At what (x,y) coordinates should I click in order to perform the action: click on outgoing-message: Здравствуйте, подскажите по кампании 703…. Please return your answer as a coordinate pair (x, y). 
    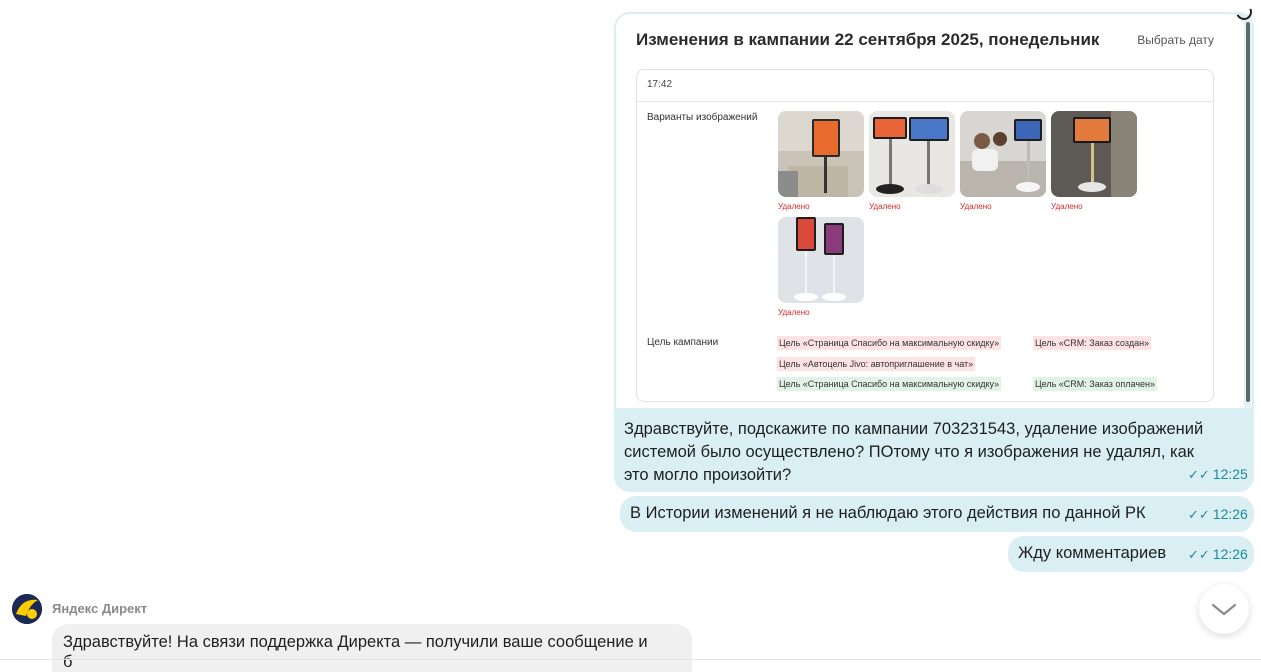
    Looking at the image, I should click on (934, 451).